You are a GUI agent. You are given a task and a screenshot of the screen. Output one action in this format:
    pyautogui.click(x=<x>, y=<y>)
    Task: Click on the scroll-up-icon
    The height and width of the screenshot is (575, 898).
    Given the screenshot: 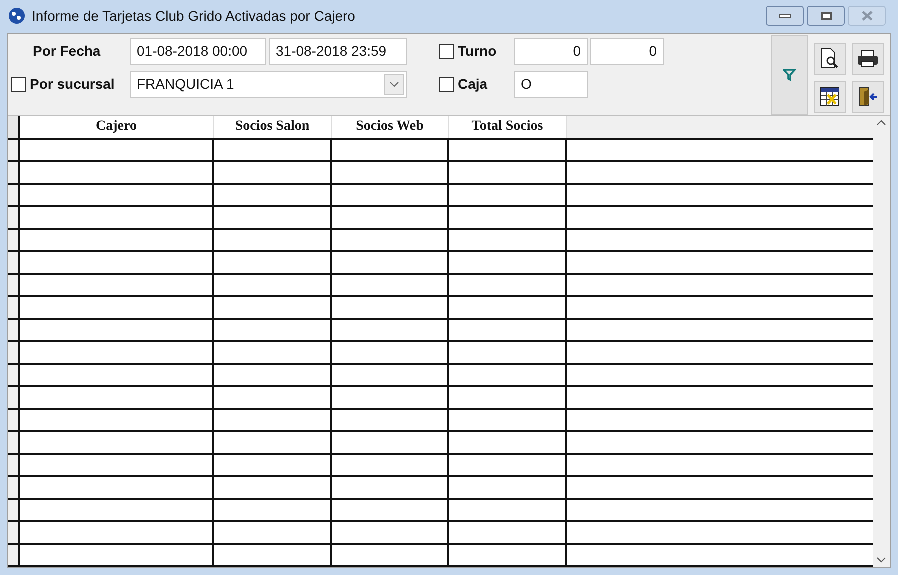 What is the action you would take?
    pyautogui.click(x=881, y=123)
    